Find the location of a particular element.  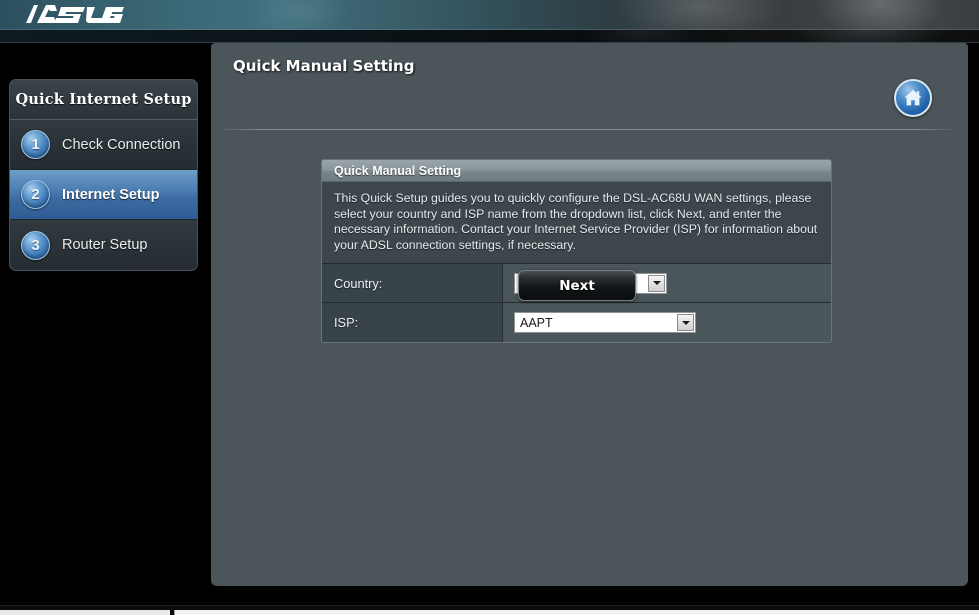

header-lower-band is located at coordinates (489, 36).